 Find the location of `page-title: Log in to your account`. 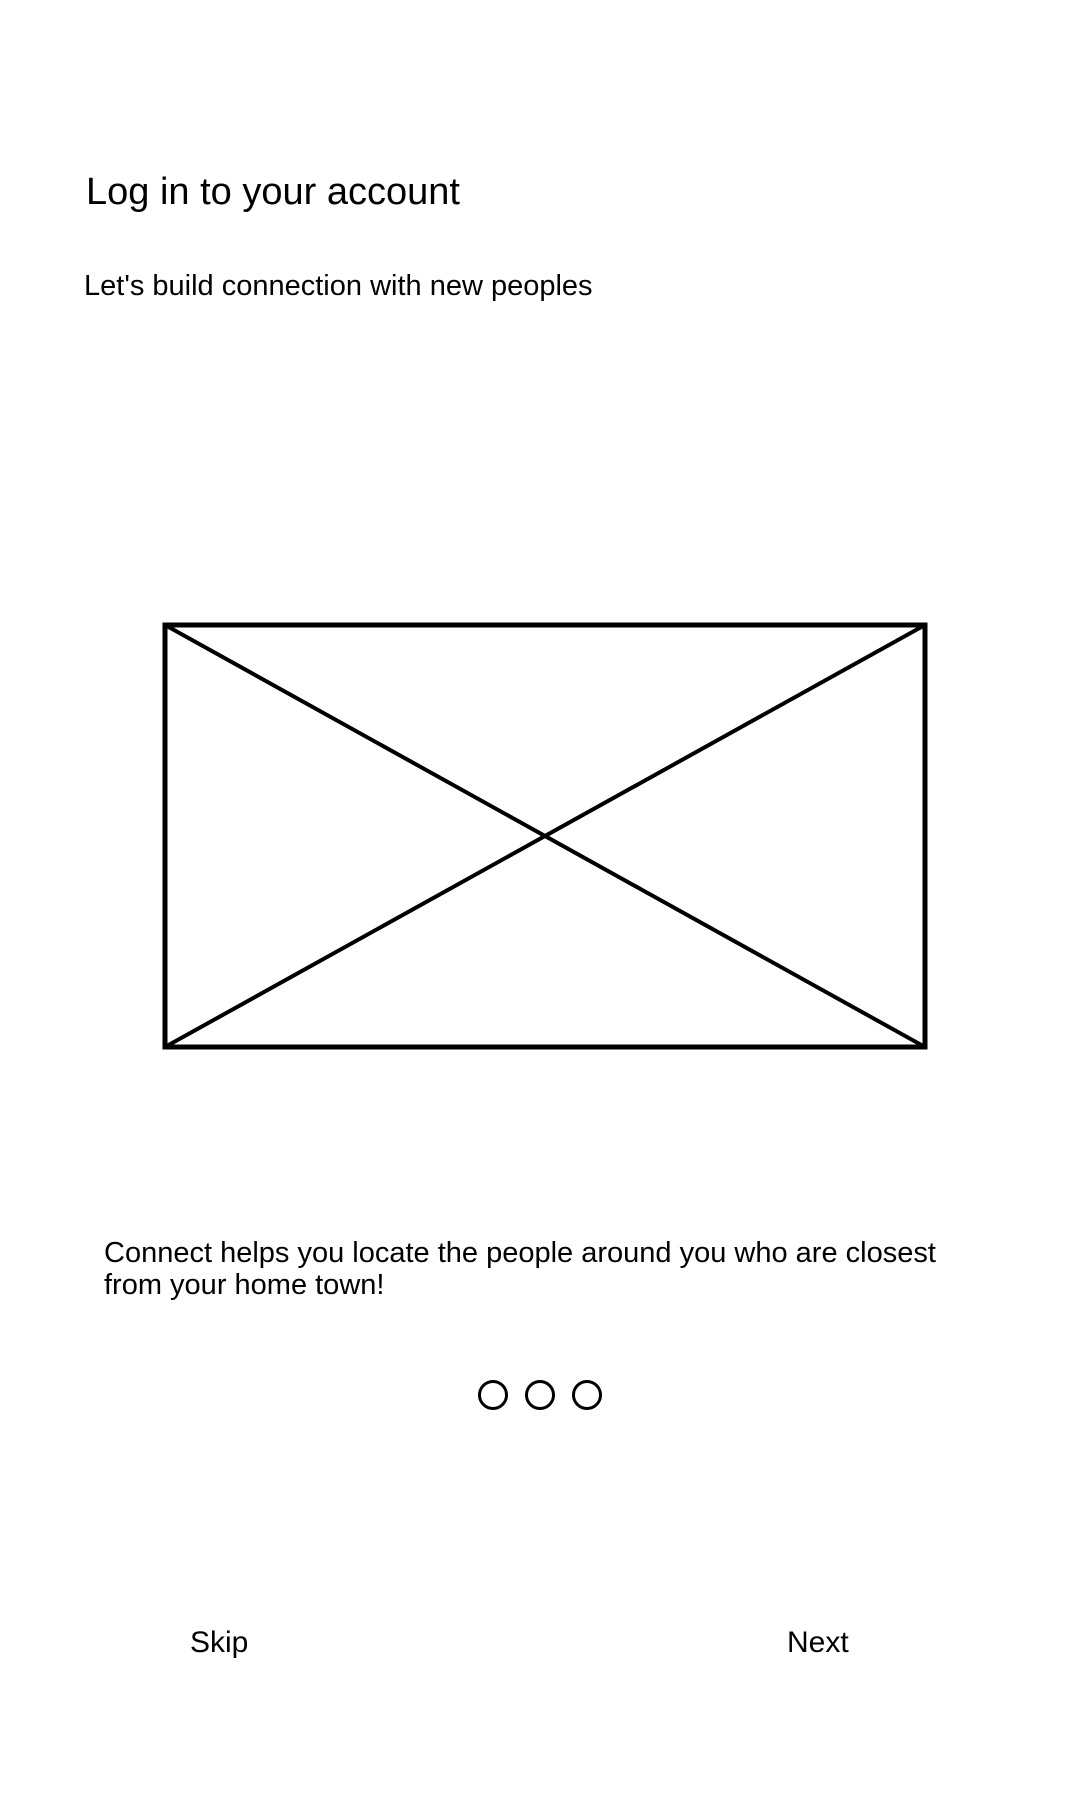

page-title: Log in to your account is located at coordinates (273, 192).